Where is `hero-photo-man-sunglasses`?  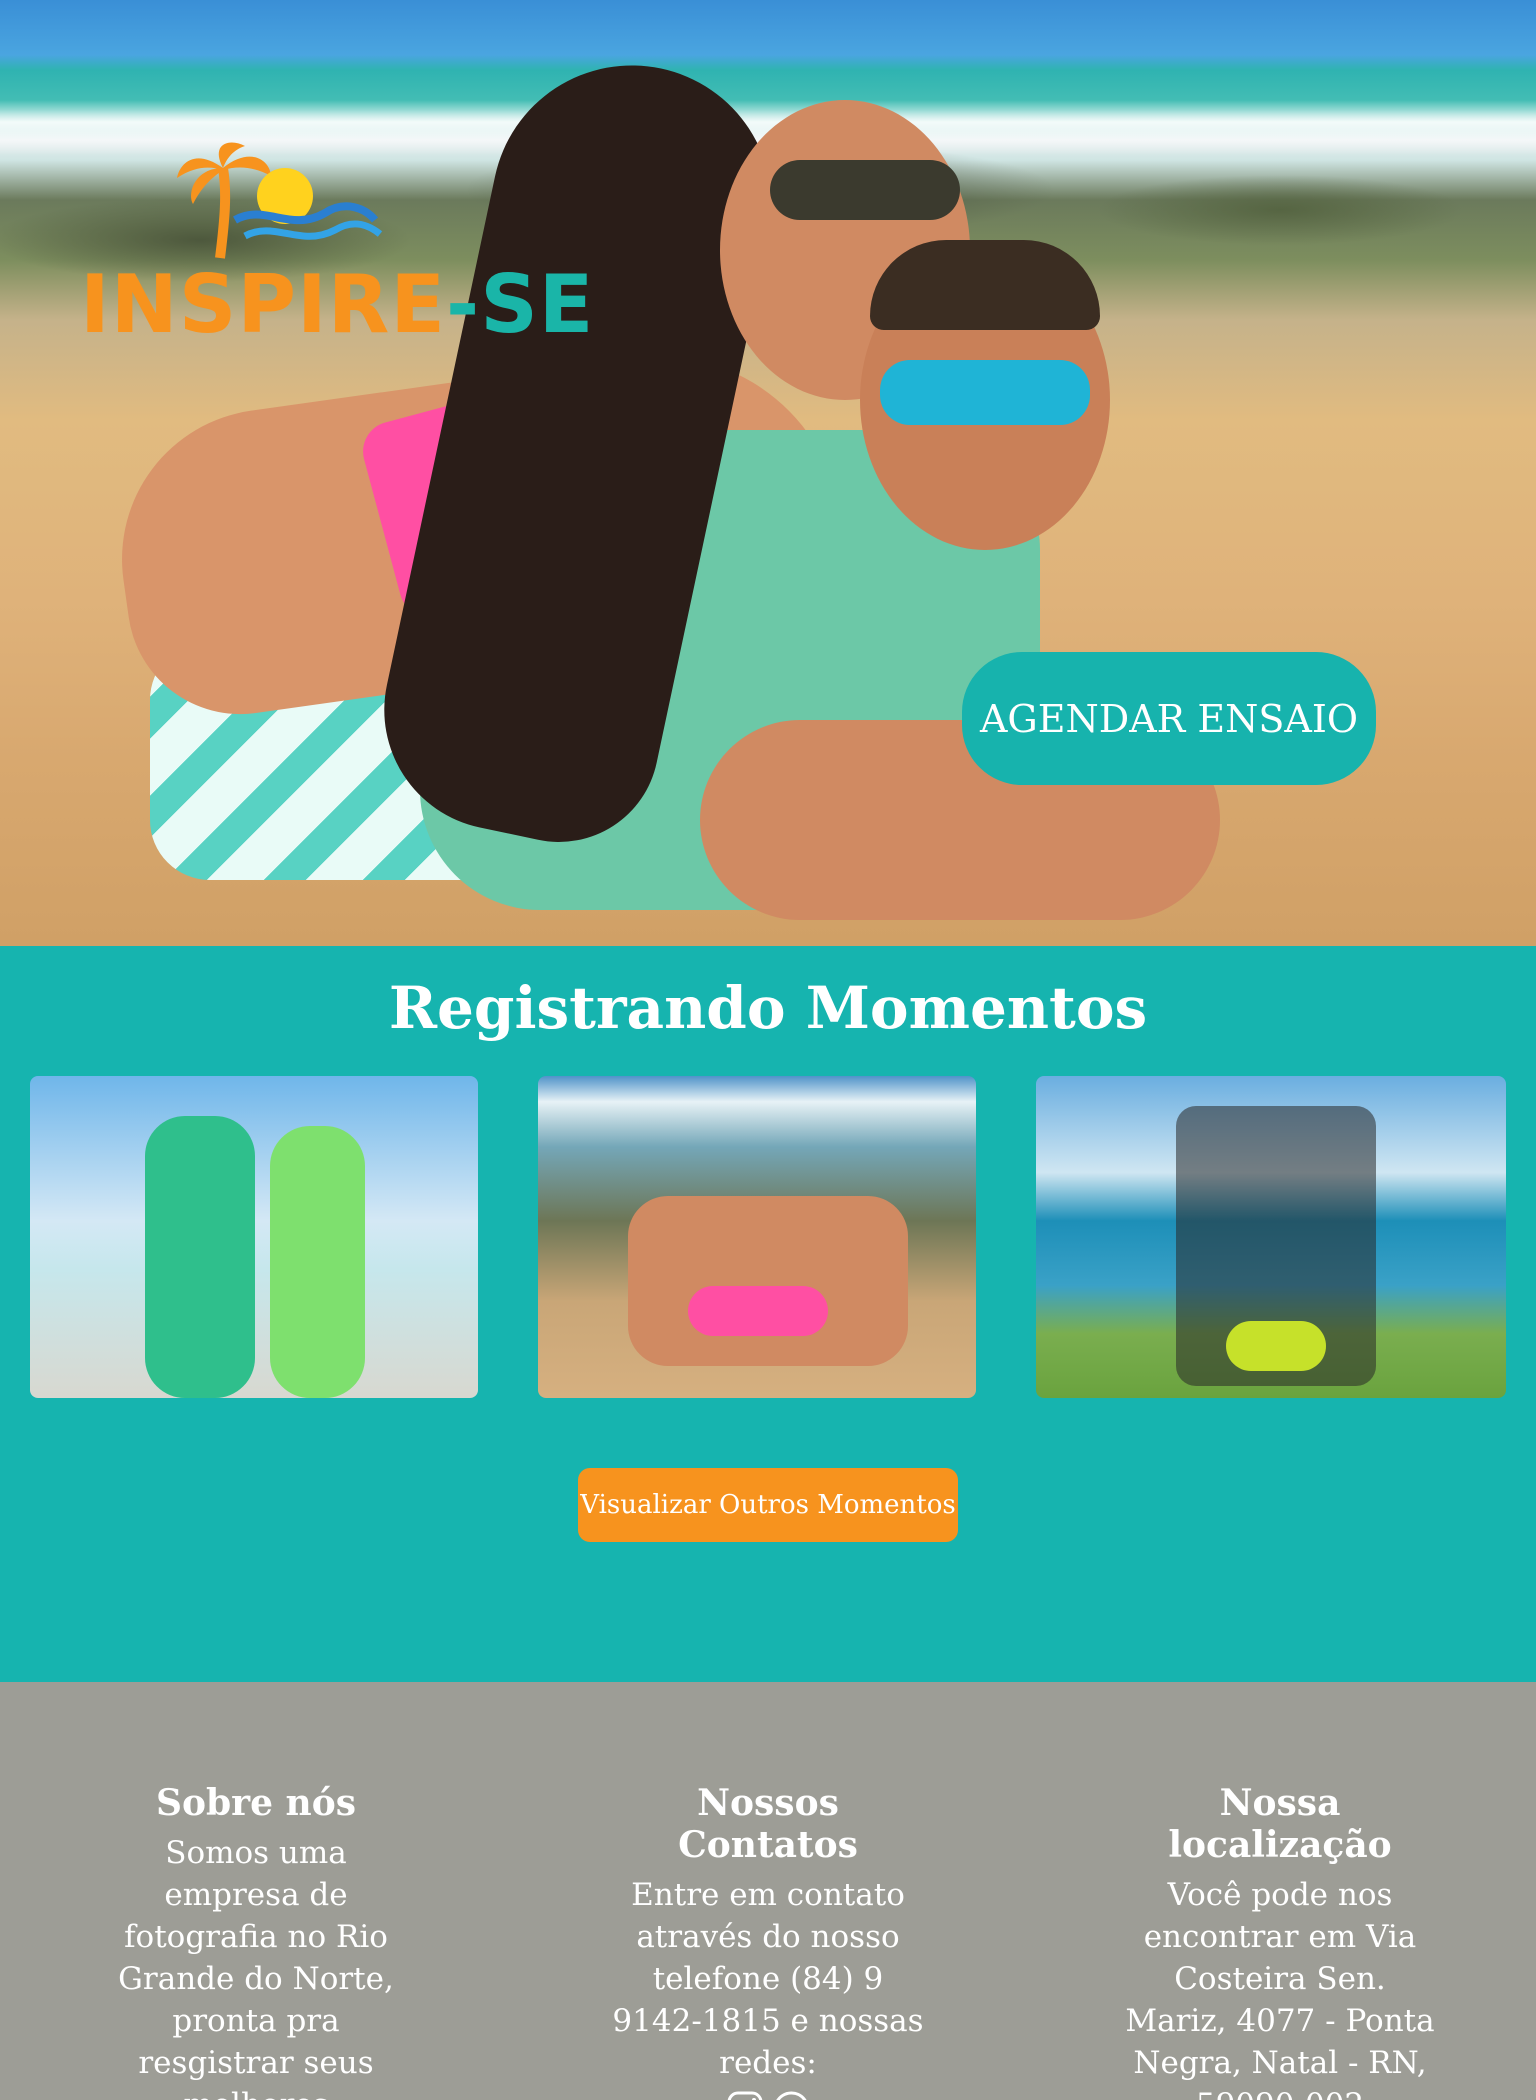 hero-photo-man-sunglasses is located at coordinates (985, 392).